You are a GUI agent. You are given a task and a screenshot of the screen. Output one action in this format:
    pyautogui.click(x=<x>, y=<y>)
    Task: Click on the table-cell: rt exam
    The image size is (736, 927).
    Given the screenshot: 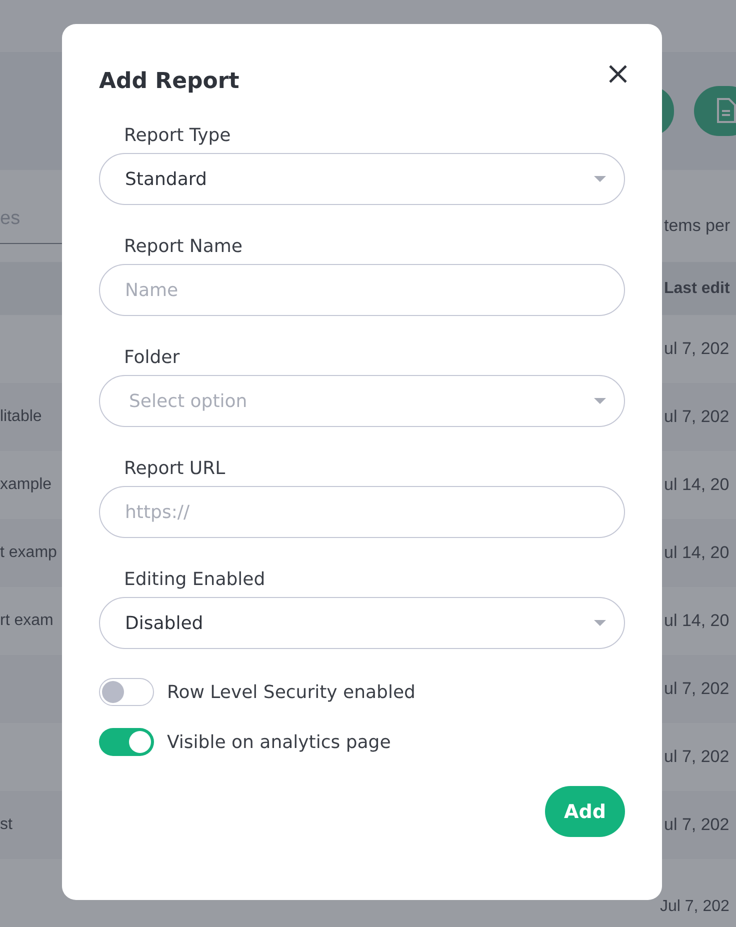 What is the action you would take?
    pyautogui.click(x=27, y=621)
    